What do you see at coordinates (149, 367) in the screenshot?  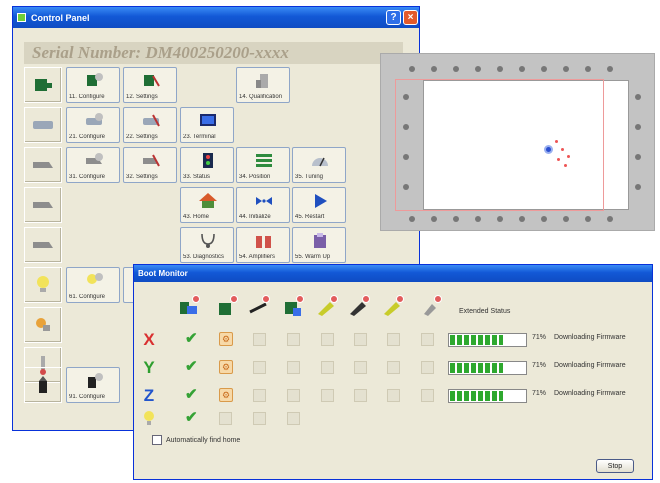 I see `axis-label: Y` at bounding box center [149, 367].